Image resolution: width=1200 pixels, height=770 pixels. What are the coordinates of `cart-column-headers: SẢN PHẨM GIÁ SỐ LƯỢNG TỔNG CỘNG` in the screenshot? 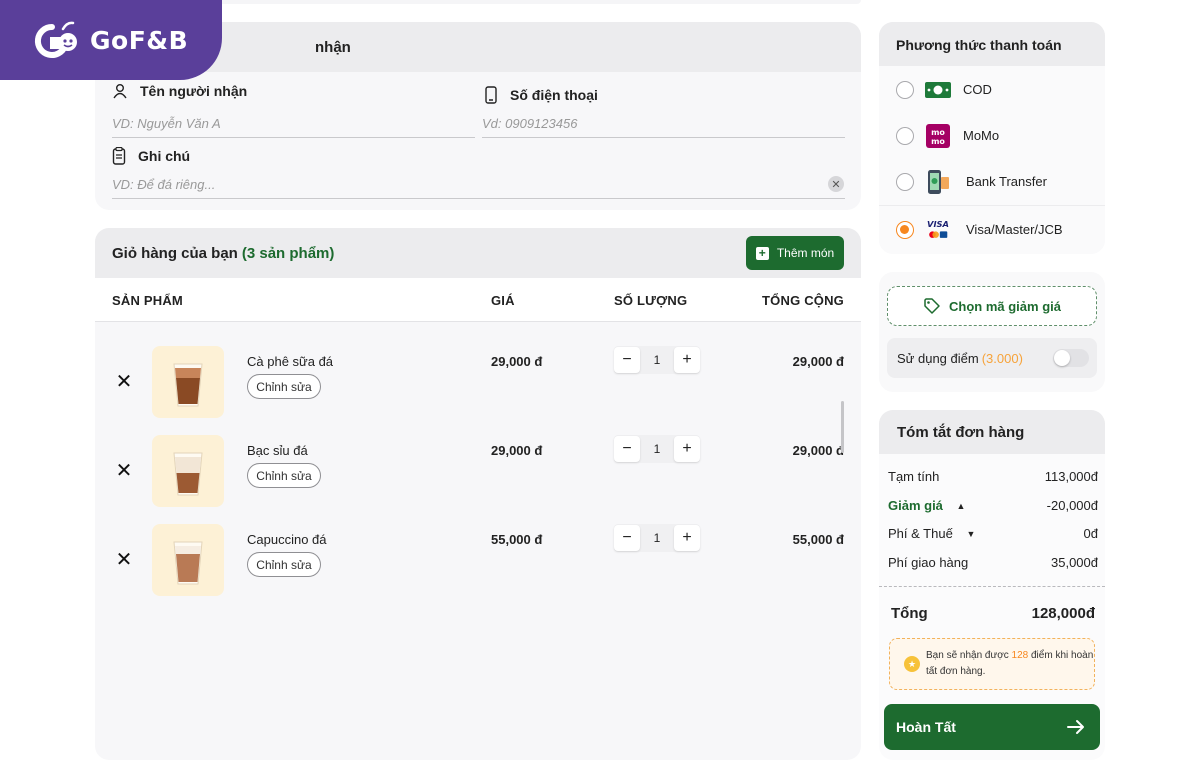 It's located at (478, 300).